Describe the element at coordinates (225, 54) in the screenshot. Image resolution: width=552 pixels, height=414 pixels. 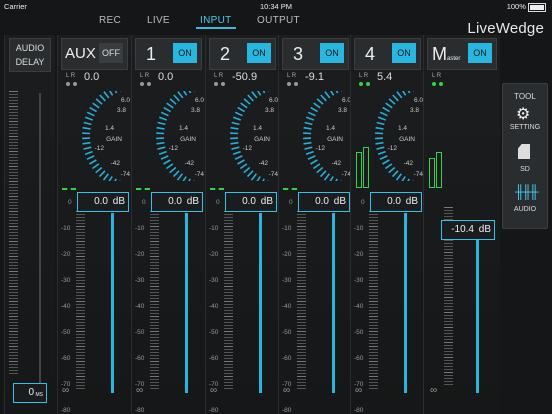
I see `channel-name: 2` at that location.